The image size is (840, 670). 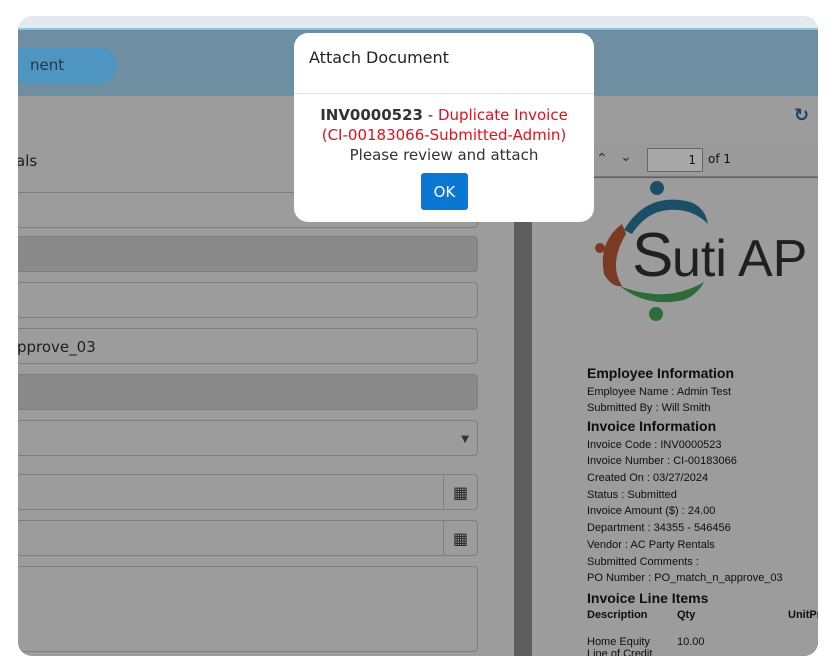 I want to click on form-select: ▼, so click(x=248, y=438).